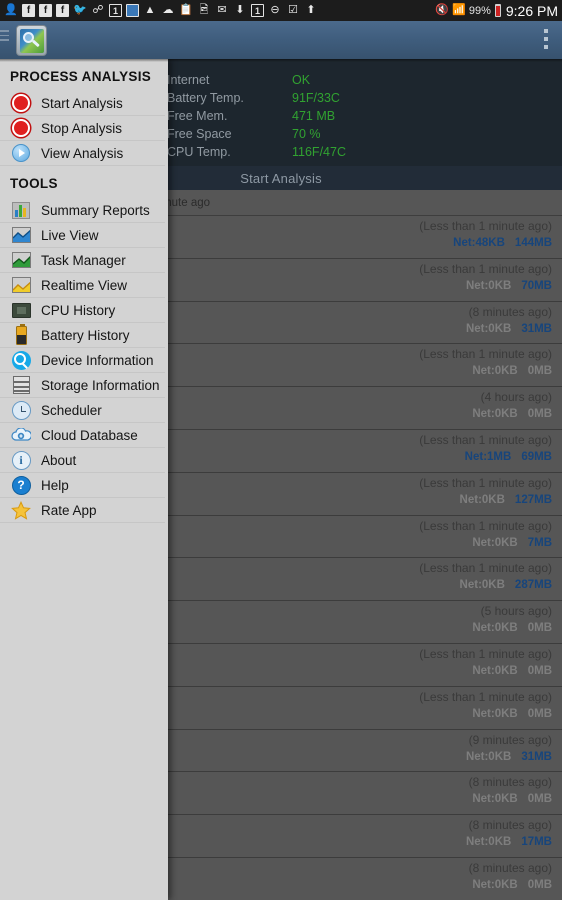 The width and height of the screenshot is (562, 900). Describe the element at coordinates (281, 60) in the screenshot. I see `appbar-shadow` at that location.